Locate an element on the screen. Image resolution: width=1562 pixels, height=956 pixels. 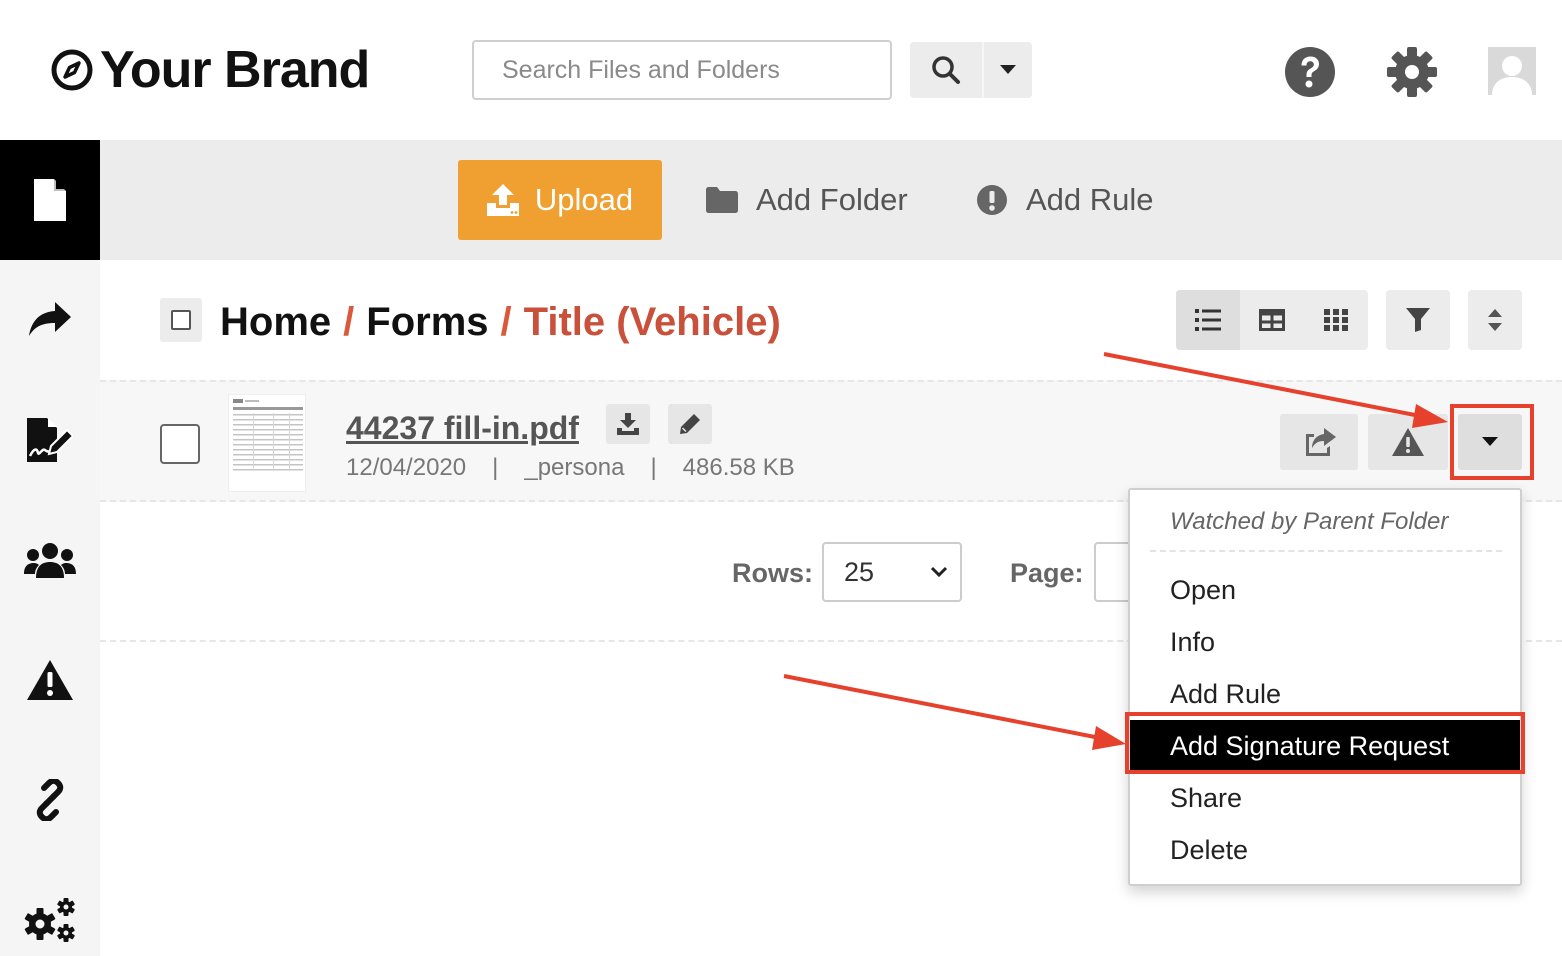
file-size: 486.58 KB is located at coordinates (738, 467).